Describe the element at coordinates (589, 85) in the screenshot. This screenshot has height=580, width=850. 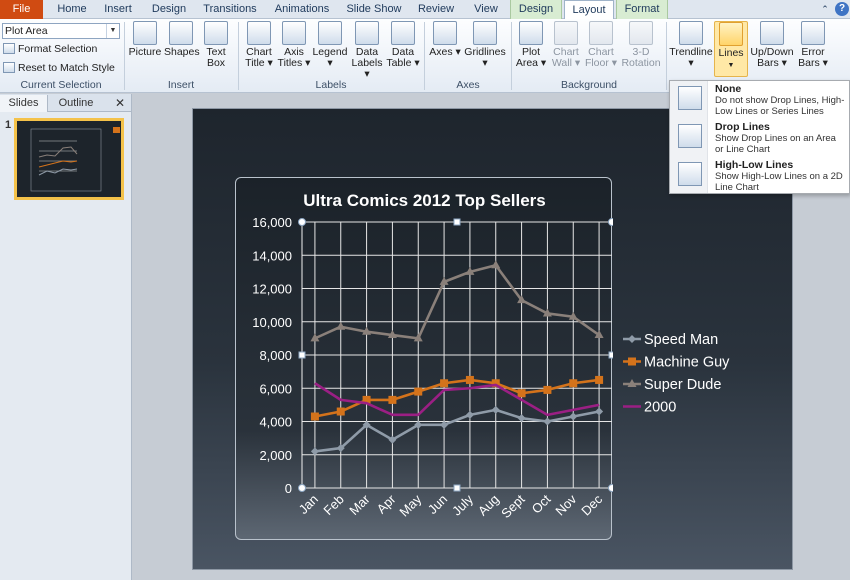
I see `group-label-background: Background` at that location.